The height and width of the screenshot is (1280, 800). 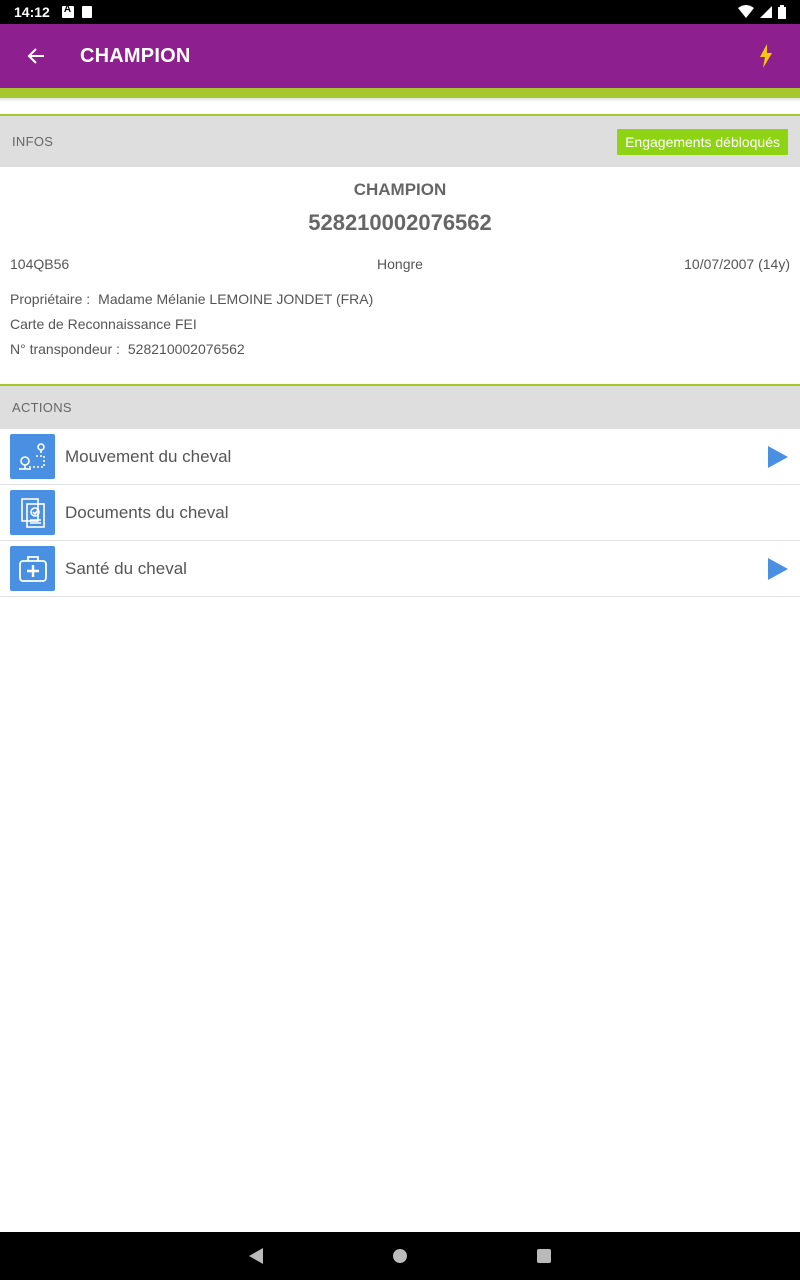 What do you see at coordinates (32, 12) in the screenshot?
I see `status-time: 14:12` at bounding box center [32, 12].